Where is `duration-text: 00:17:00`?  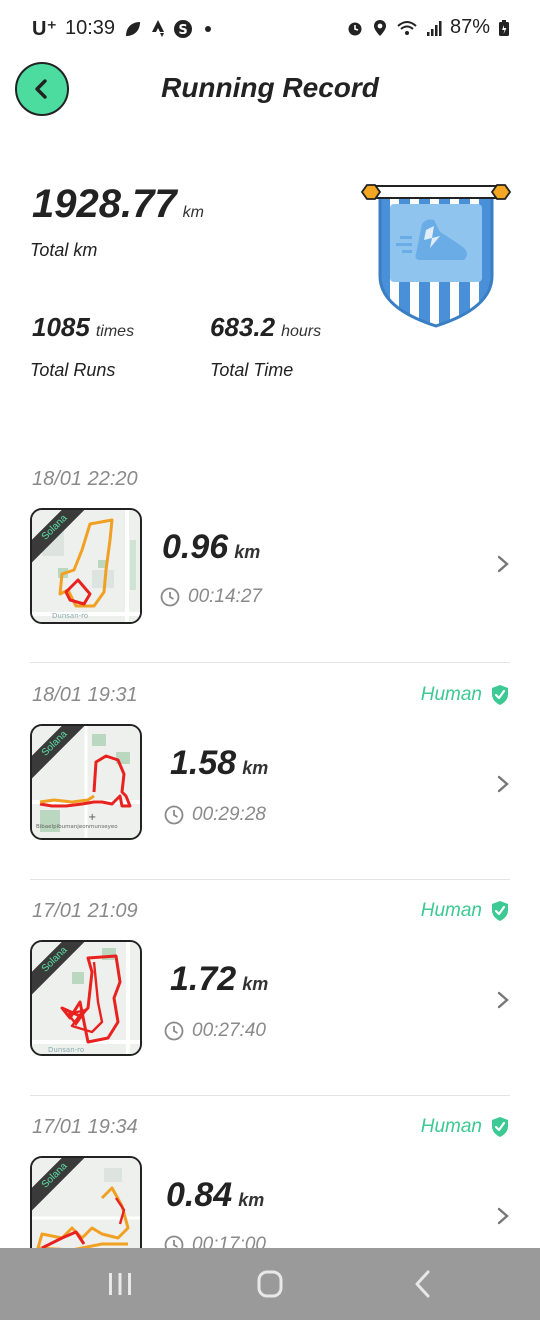 duration-text: 00:17:00 is located at coordinates (229, 1241).